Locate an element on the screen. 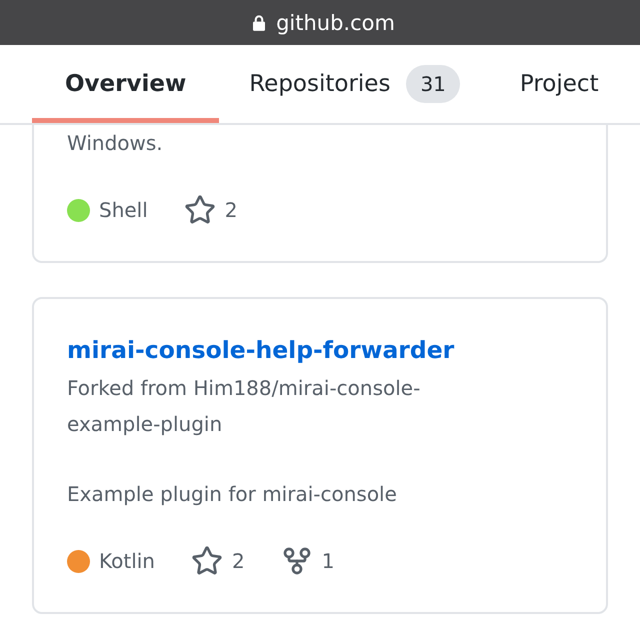  fork-source-text: Forked from Him188/mirai-console-example-plugin is located at coordinates (244, 406).